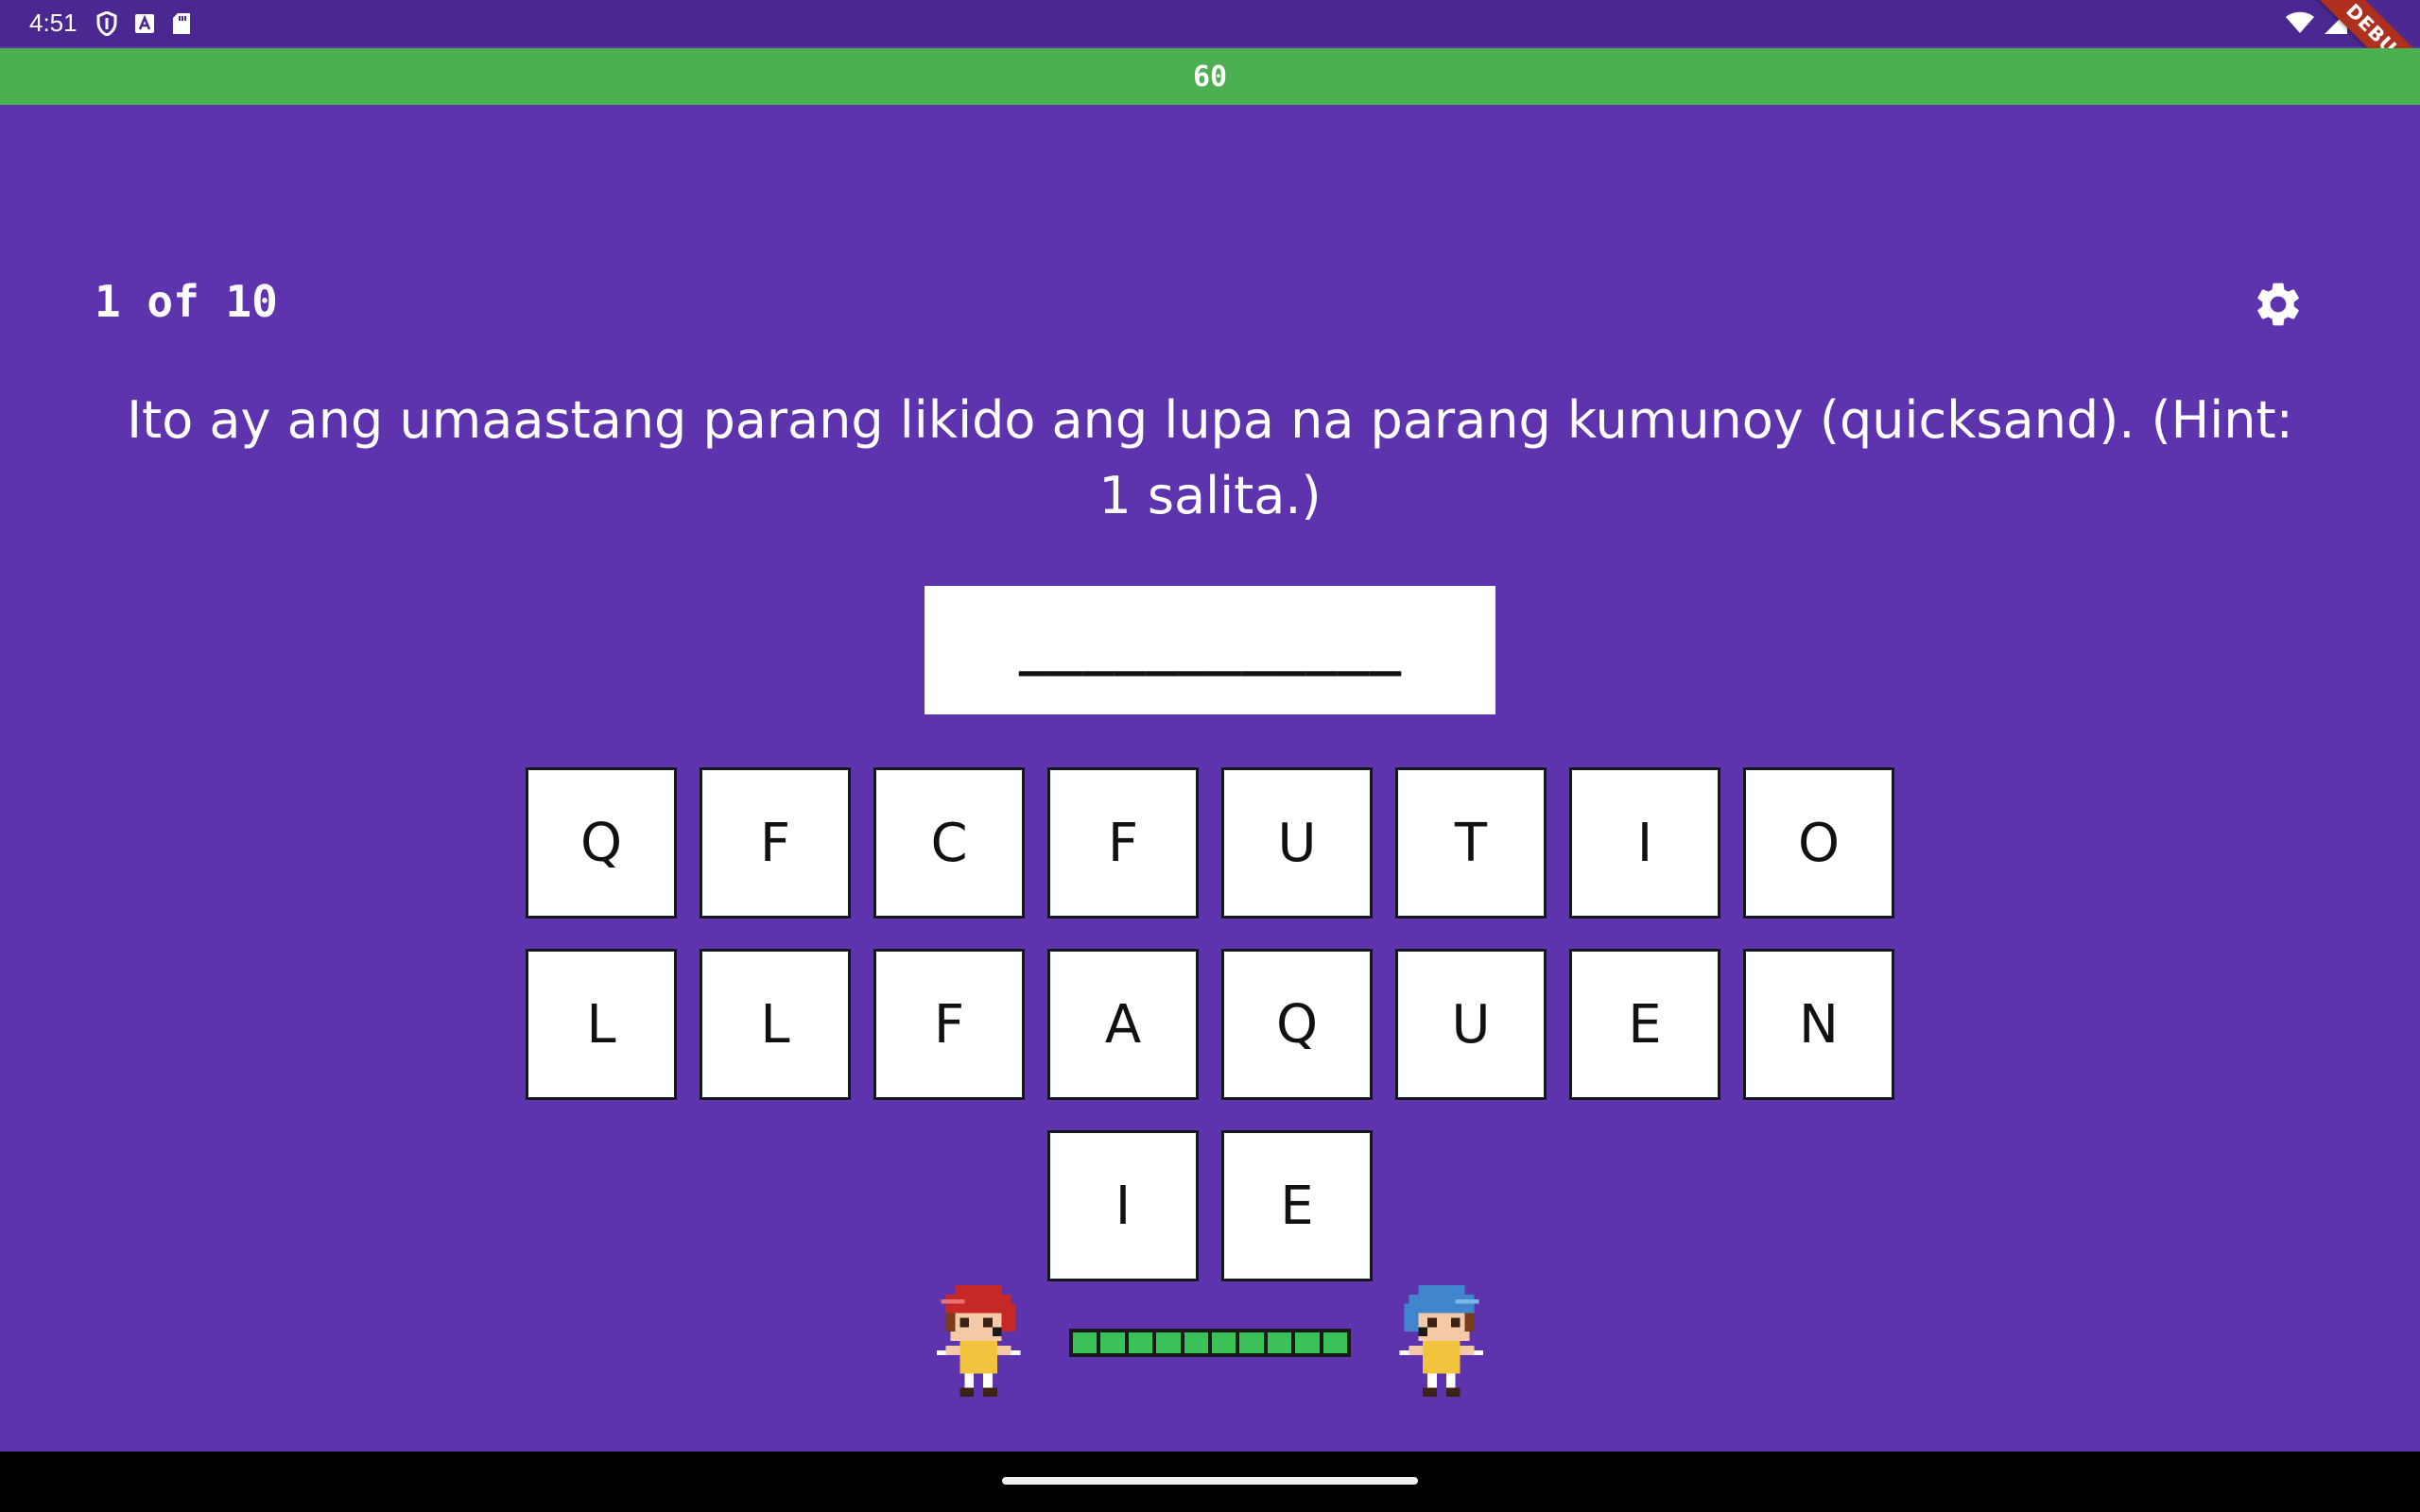 The height and width of the screenshot is (1512, 2420). I want to click on timer-value: 60, so click(1210, 77).